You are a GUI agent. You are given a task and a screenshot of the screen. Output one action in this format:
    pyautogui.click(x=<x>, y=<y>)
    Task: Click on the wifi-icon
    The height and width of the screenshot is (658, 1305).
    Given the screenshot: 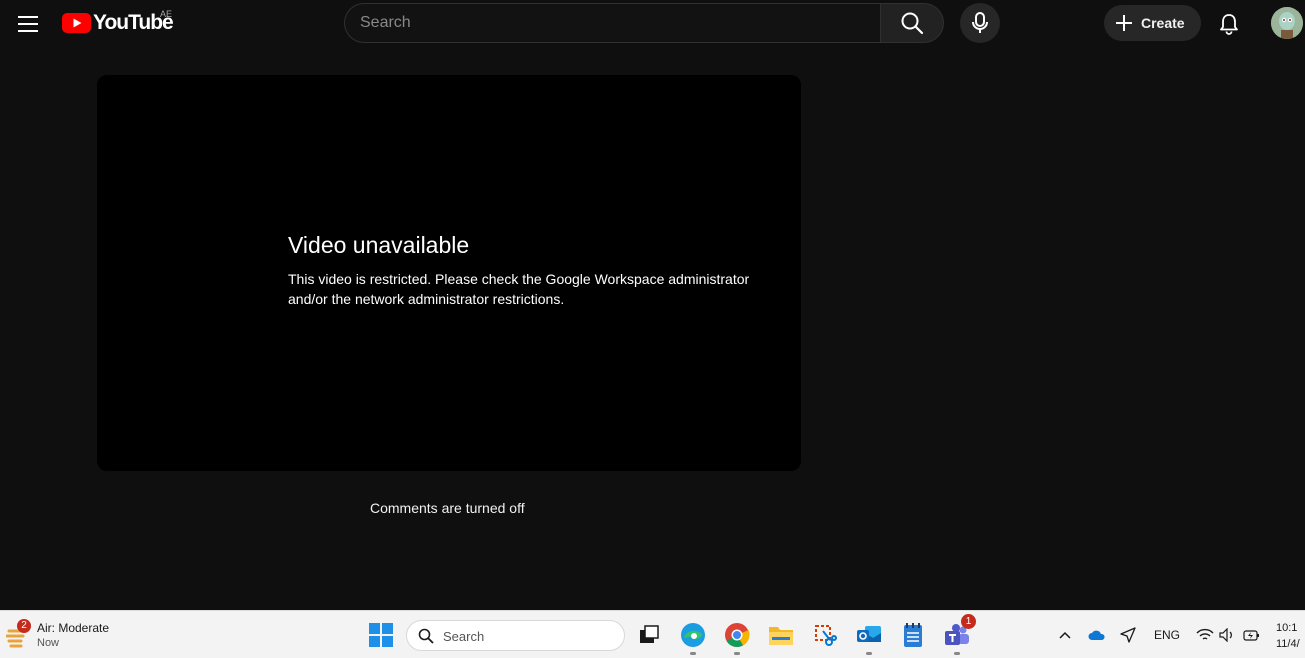 What is the action you would take?
    pyautogui.click(x=1205, y=634)
    